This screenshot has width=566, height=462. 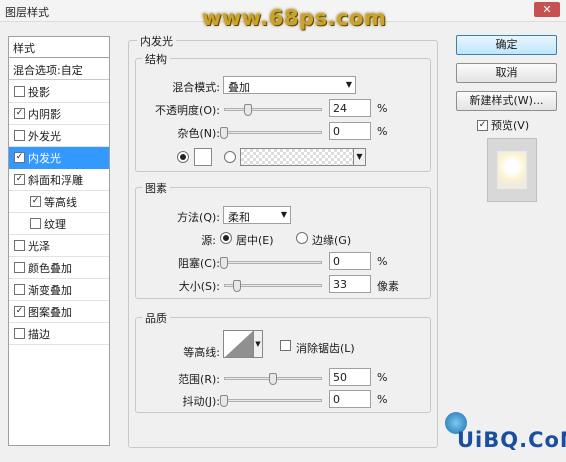 I want to click on size-input: 33, so click(x=350, y=284).